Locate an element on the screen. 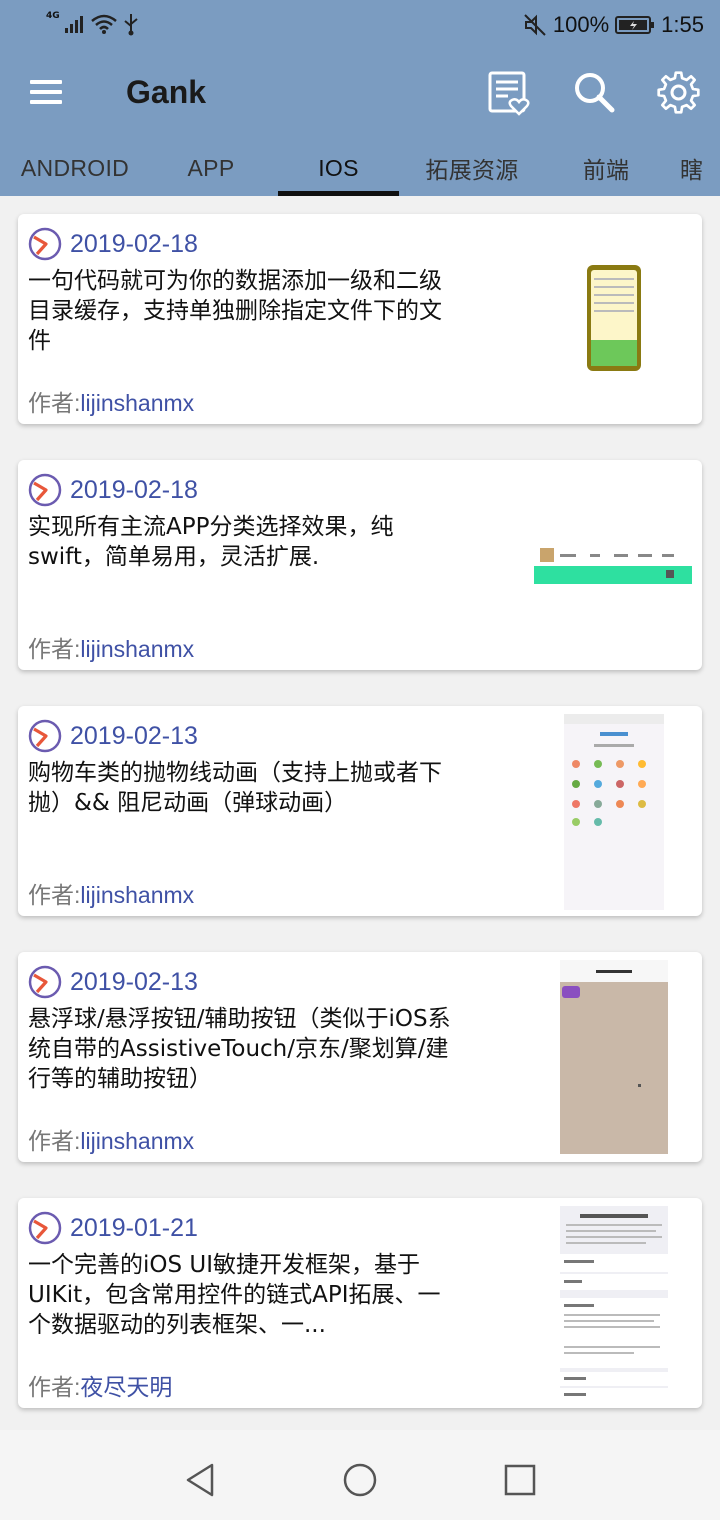  tab-resources: 拓展资源 is located at coordinates (472, 168).